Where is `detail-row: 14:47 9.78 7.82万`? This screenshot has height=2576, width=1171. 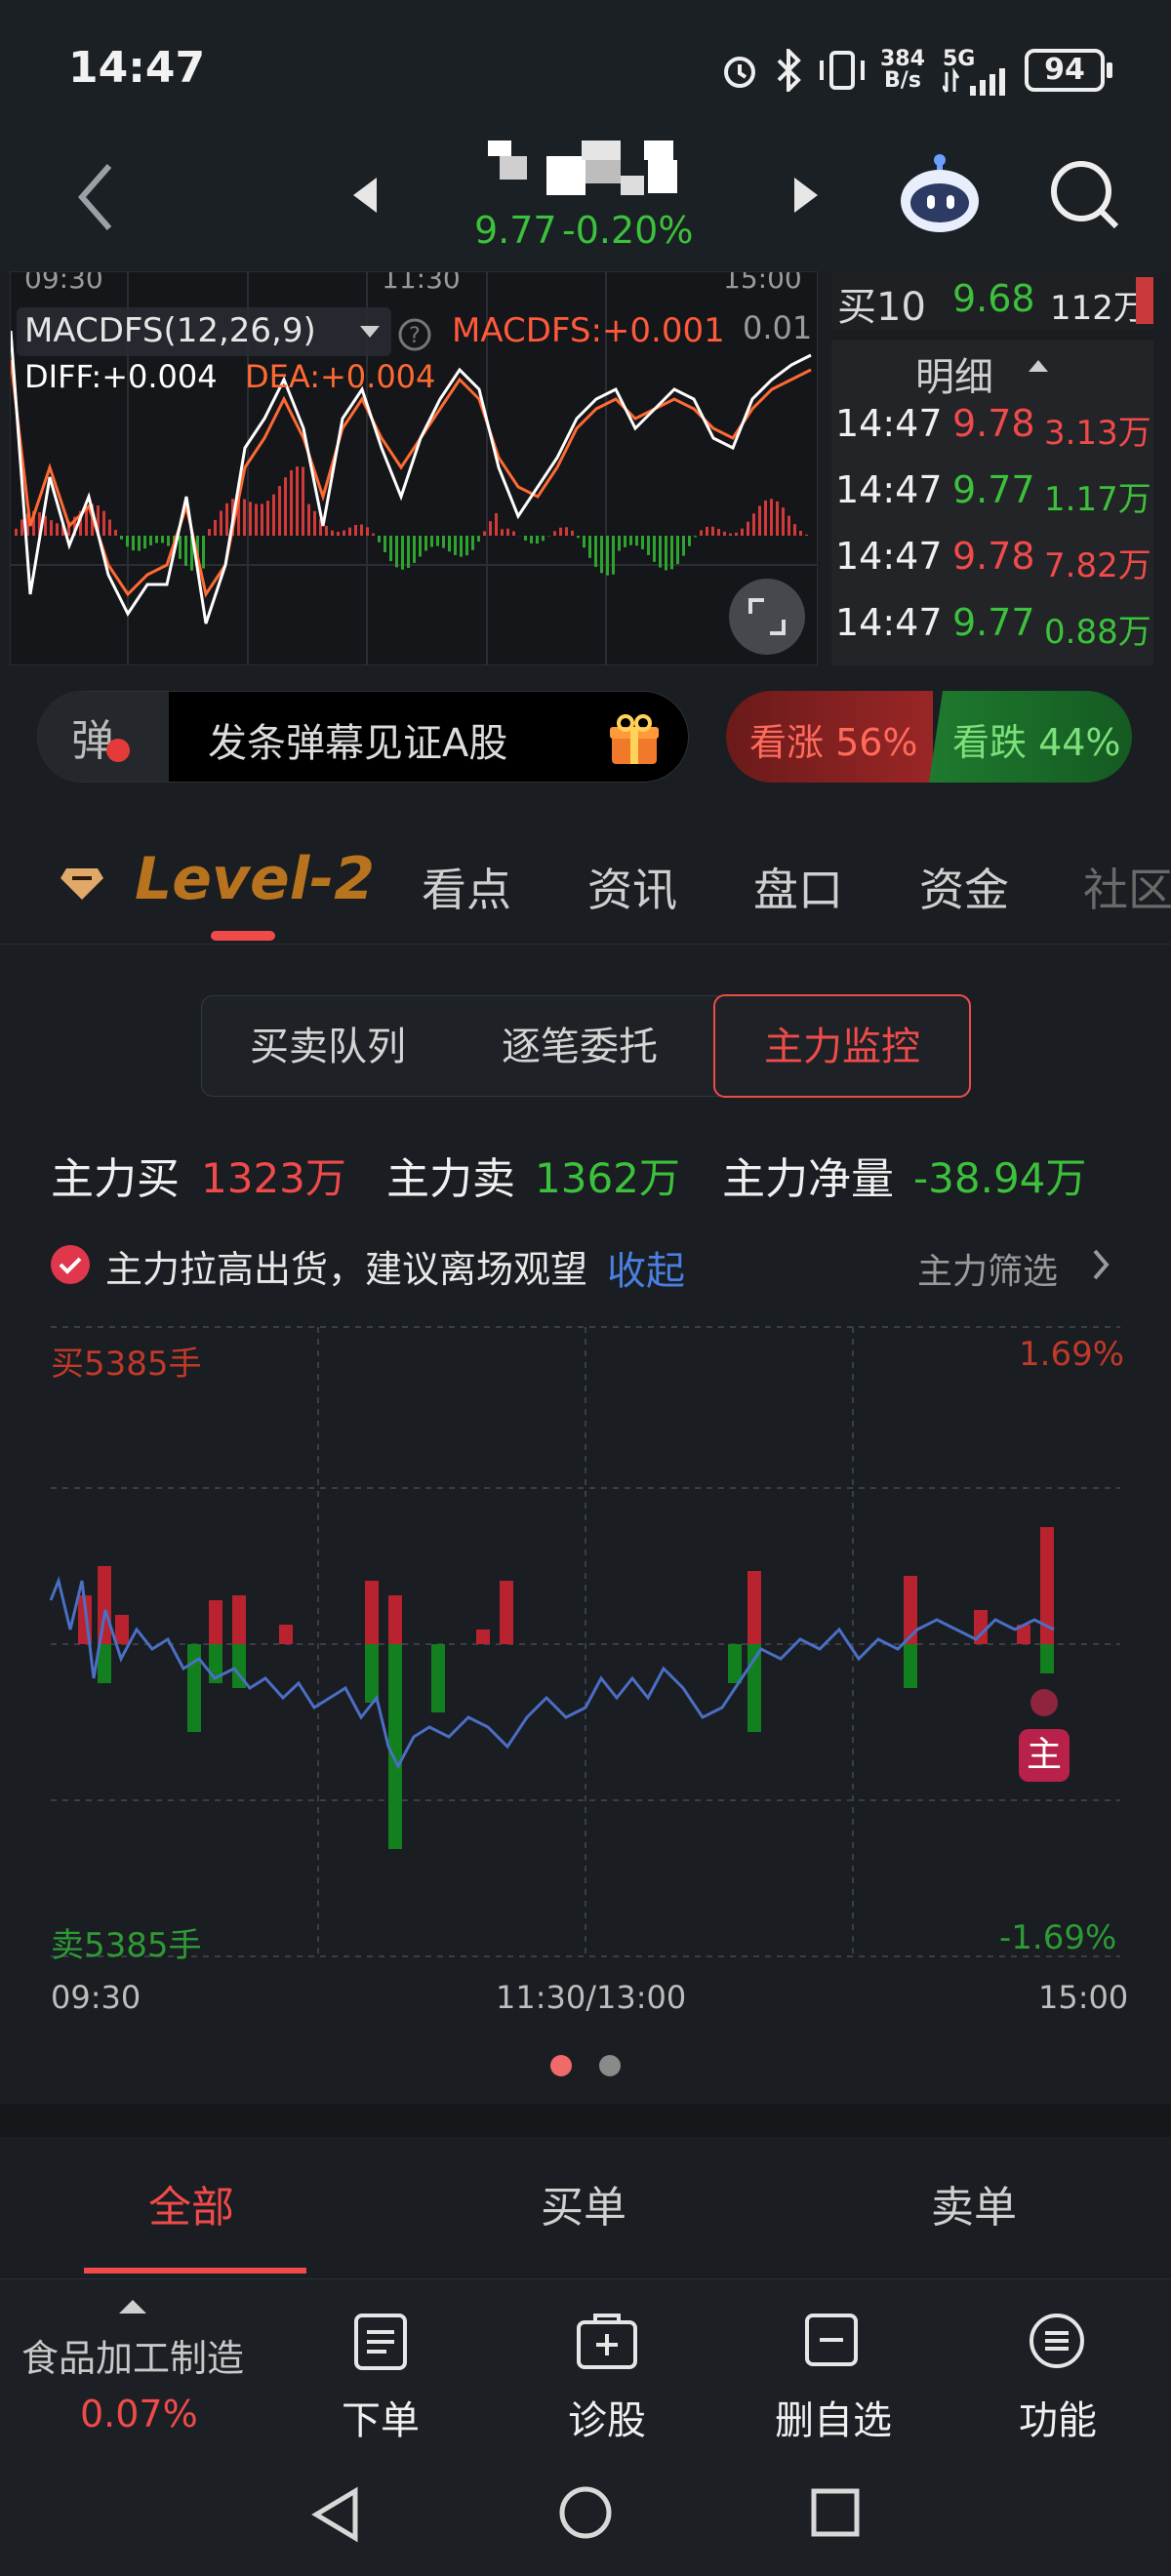
detail-row: 14:47 9.78 7.82万 is located at coordinates (992, 558).